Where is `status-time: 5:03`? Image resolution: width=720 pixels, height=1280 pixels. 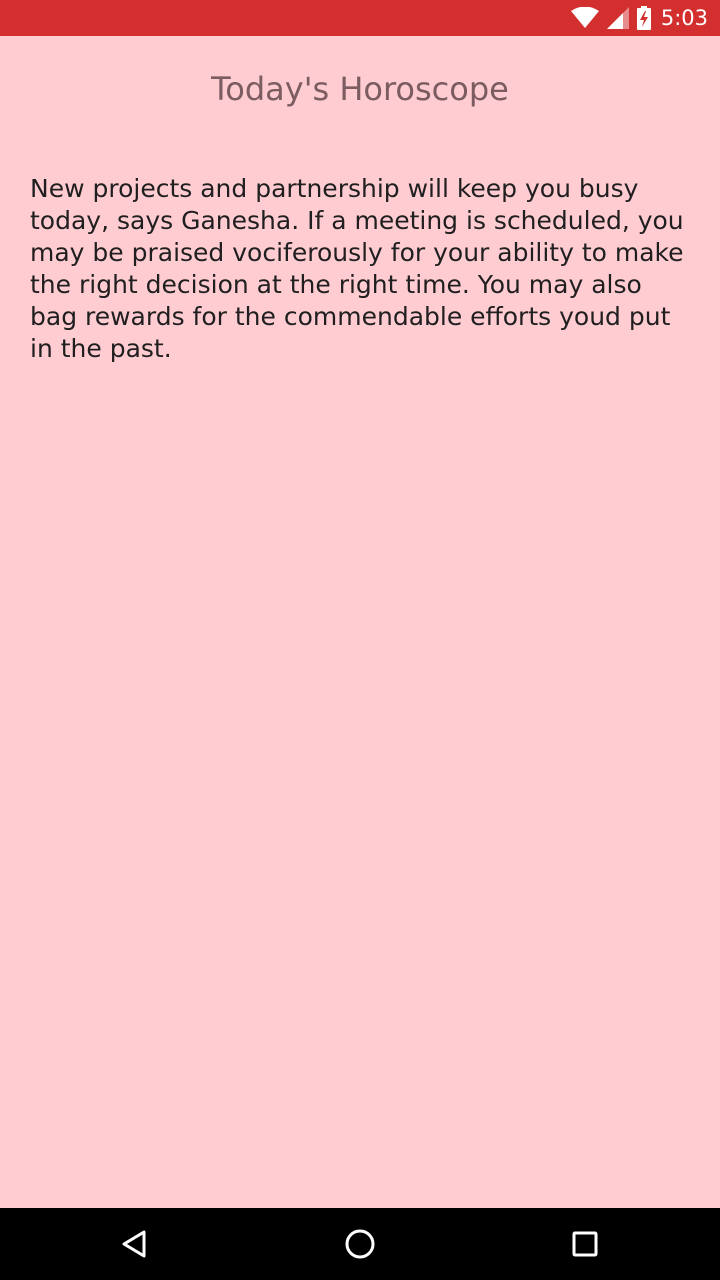
status-time: 5:03 is located at coordinates (684, 18).